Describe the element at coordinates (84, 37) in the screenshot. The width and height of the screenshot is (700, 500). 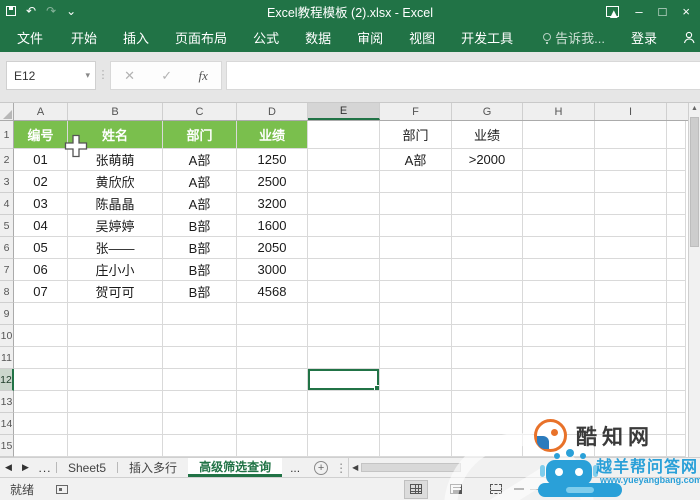
I see `tab-home: 开始` at that location.